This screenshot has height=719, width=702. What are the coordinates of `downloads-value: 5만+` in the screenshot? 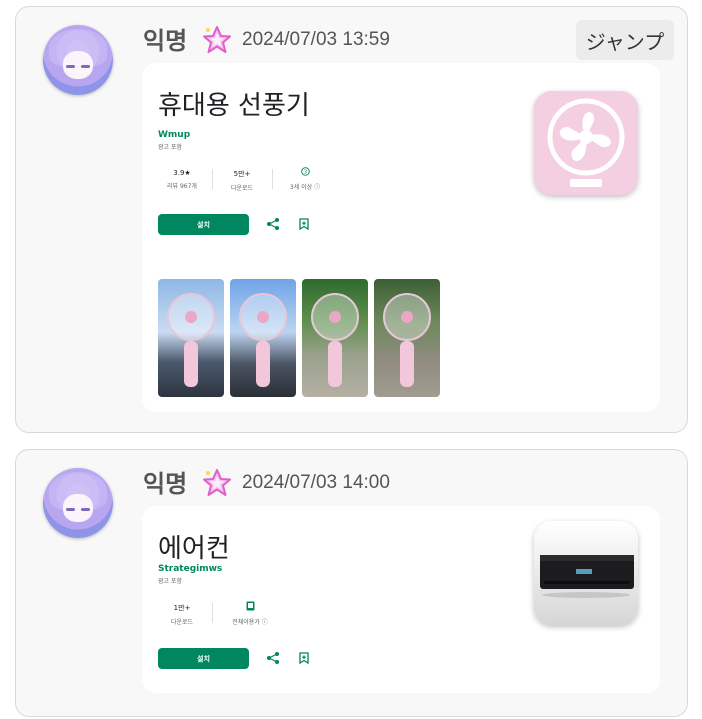 It's located at (242, 174).